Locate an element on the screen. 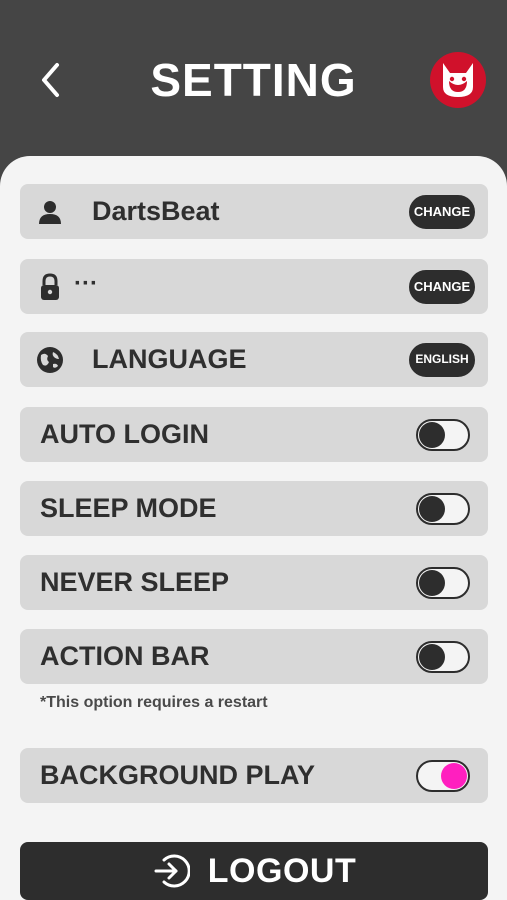  never-sleep-toggle is located at coordinates (443, 583).